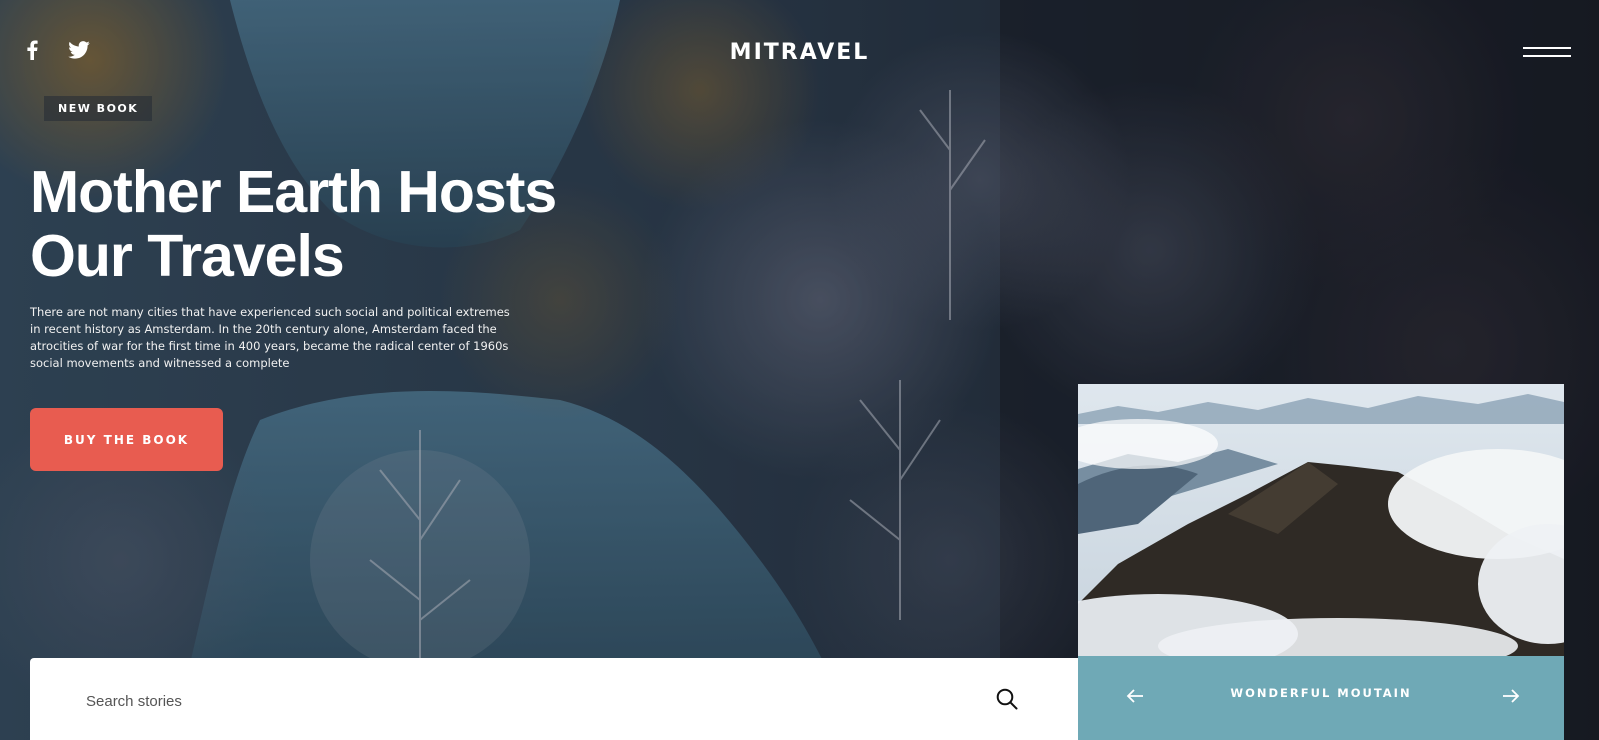 The width and height of the screenshot is (1599, 740). I want to click on search-icon, so click(1007, 701).